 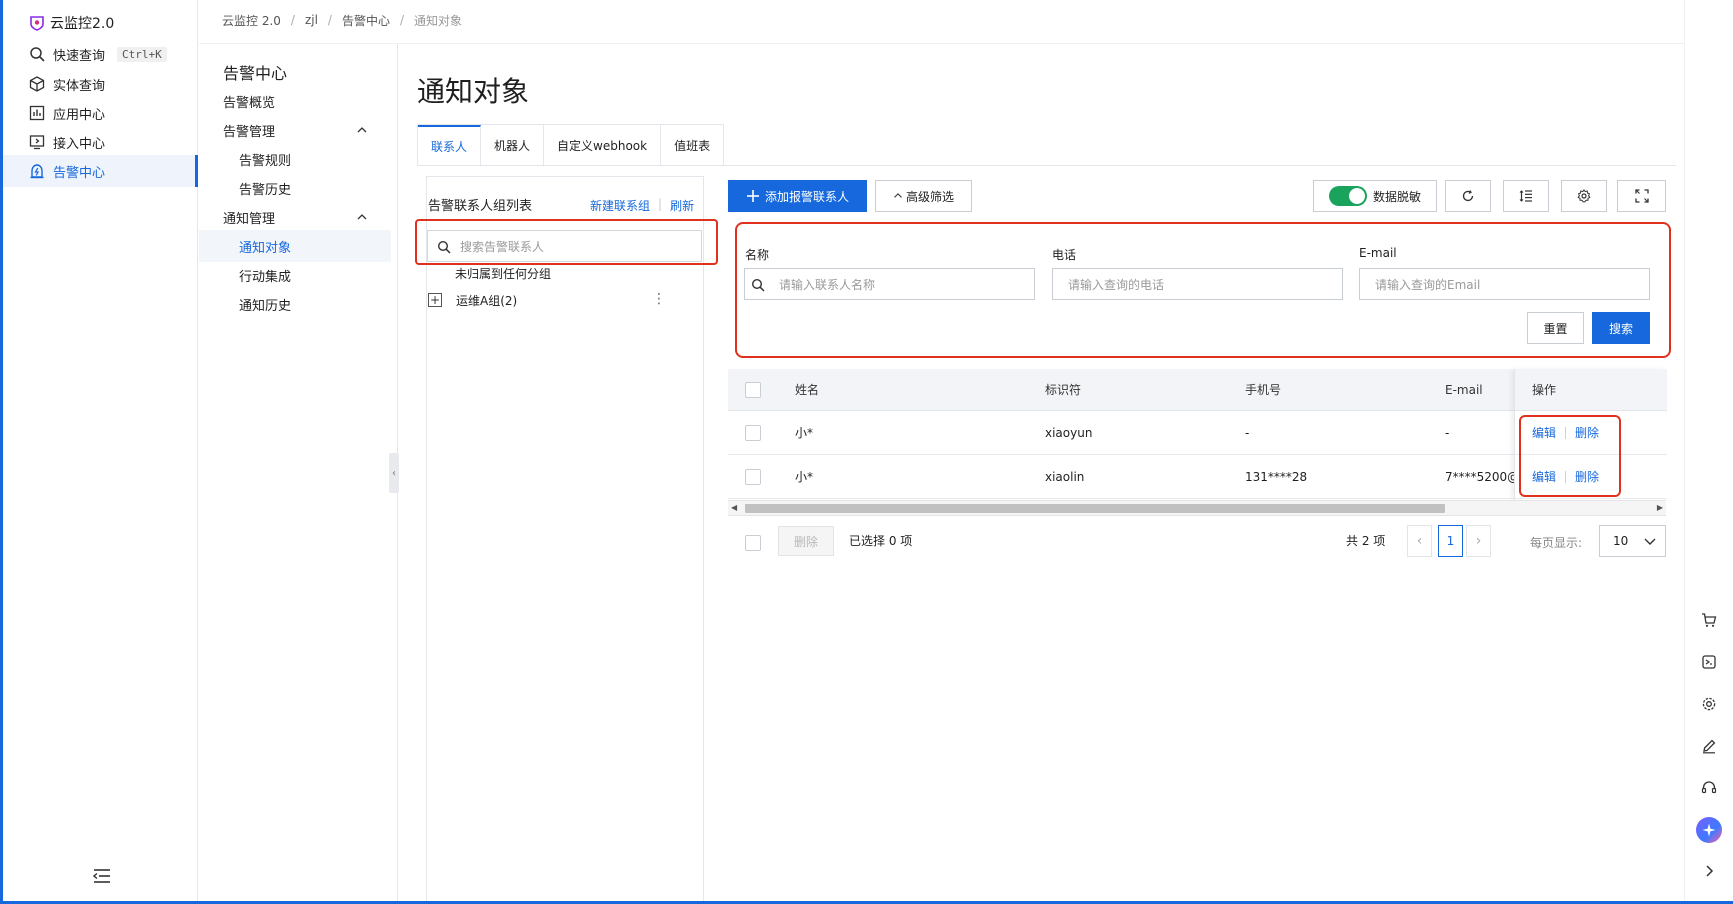 I want to click on cell-name: 小*, so click(x=804, y=433).